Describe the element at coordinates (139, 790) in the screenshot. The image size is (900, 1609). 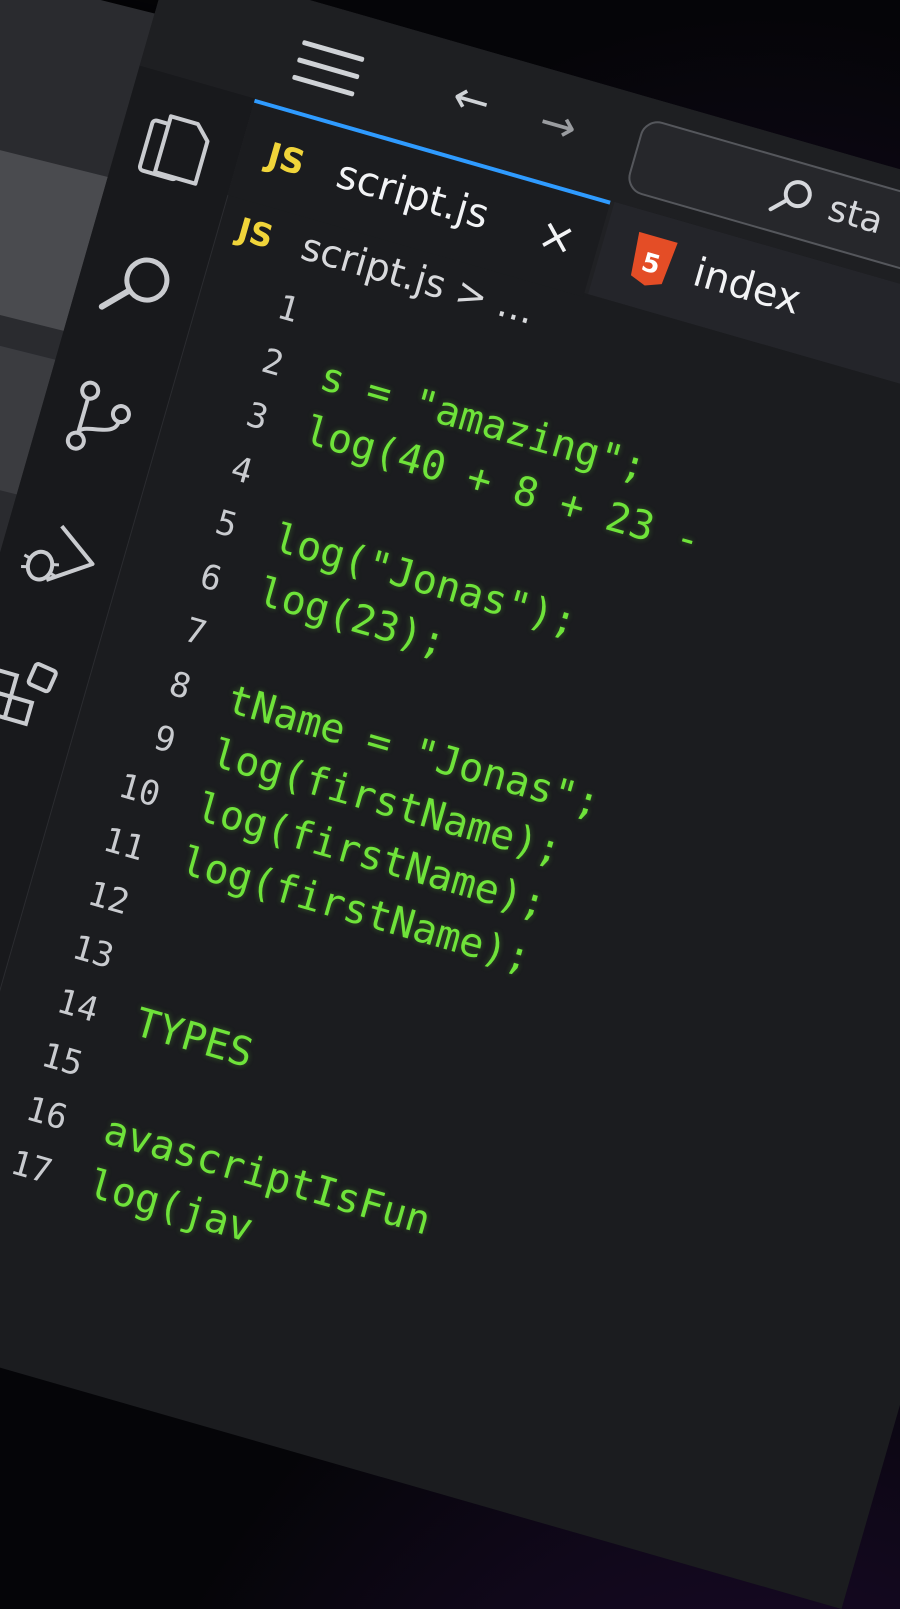
I see `line-number: 10` at that location.